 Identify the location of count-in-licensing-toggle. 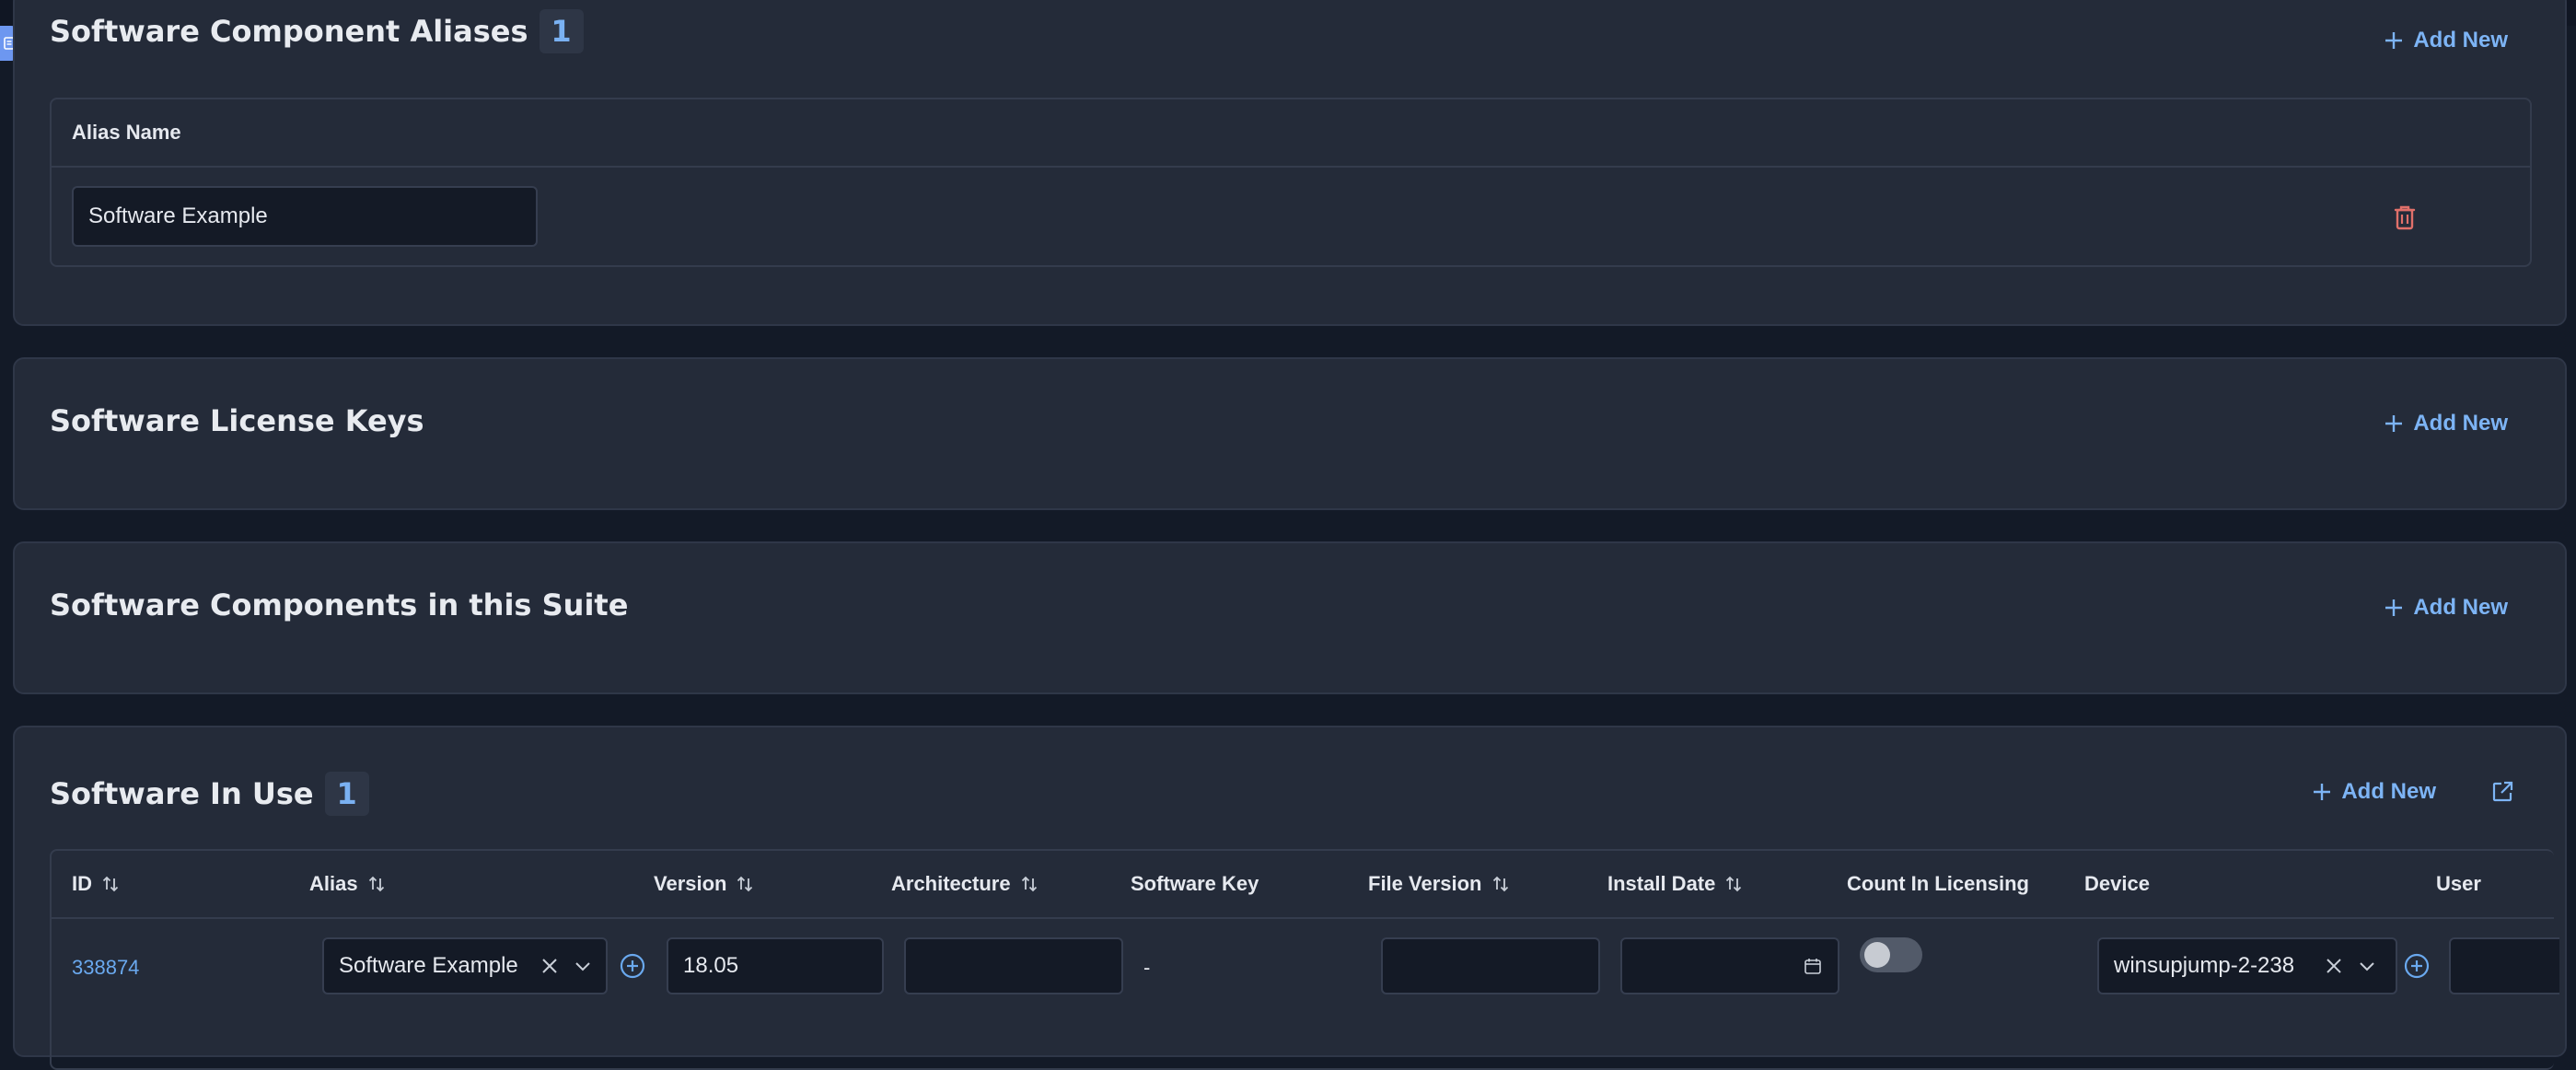
(1891, 954).